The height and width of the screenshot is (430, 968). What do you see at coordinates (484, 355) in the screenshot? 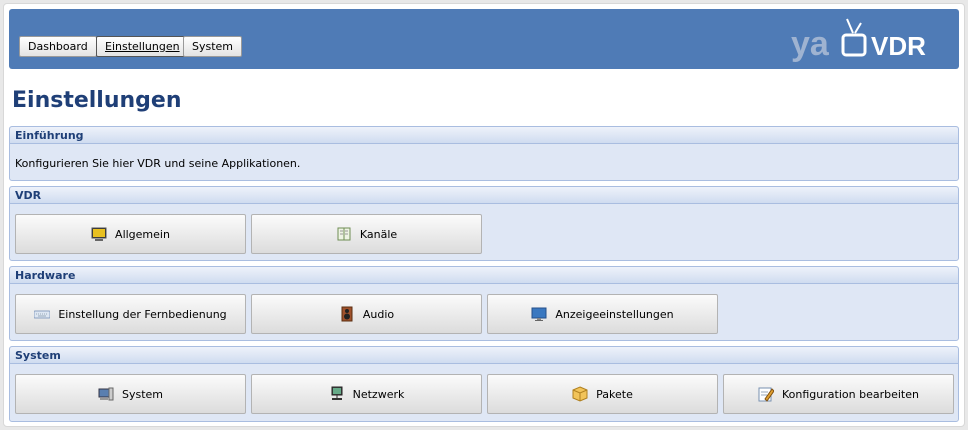
I see `section-system-title: System` at bounding box center [484, 355].